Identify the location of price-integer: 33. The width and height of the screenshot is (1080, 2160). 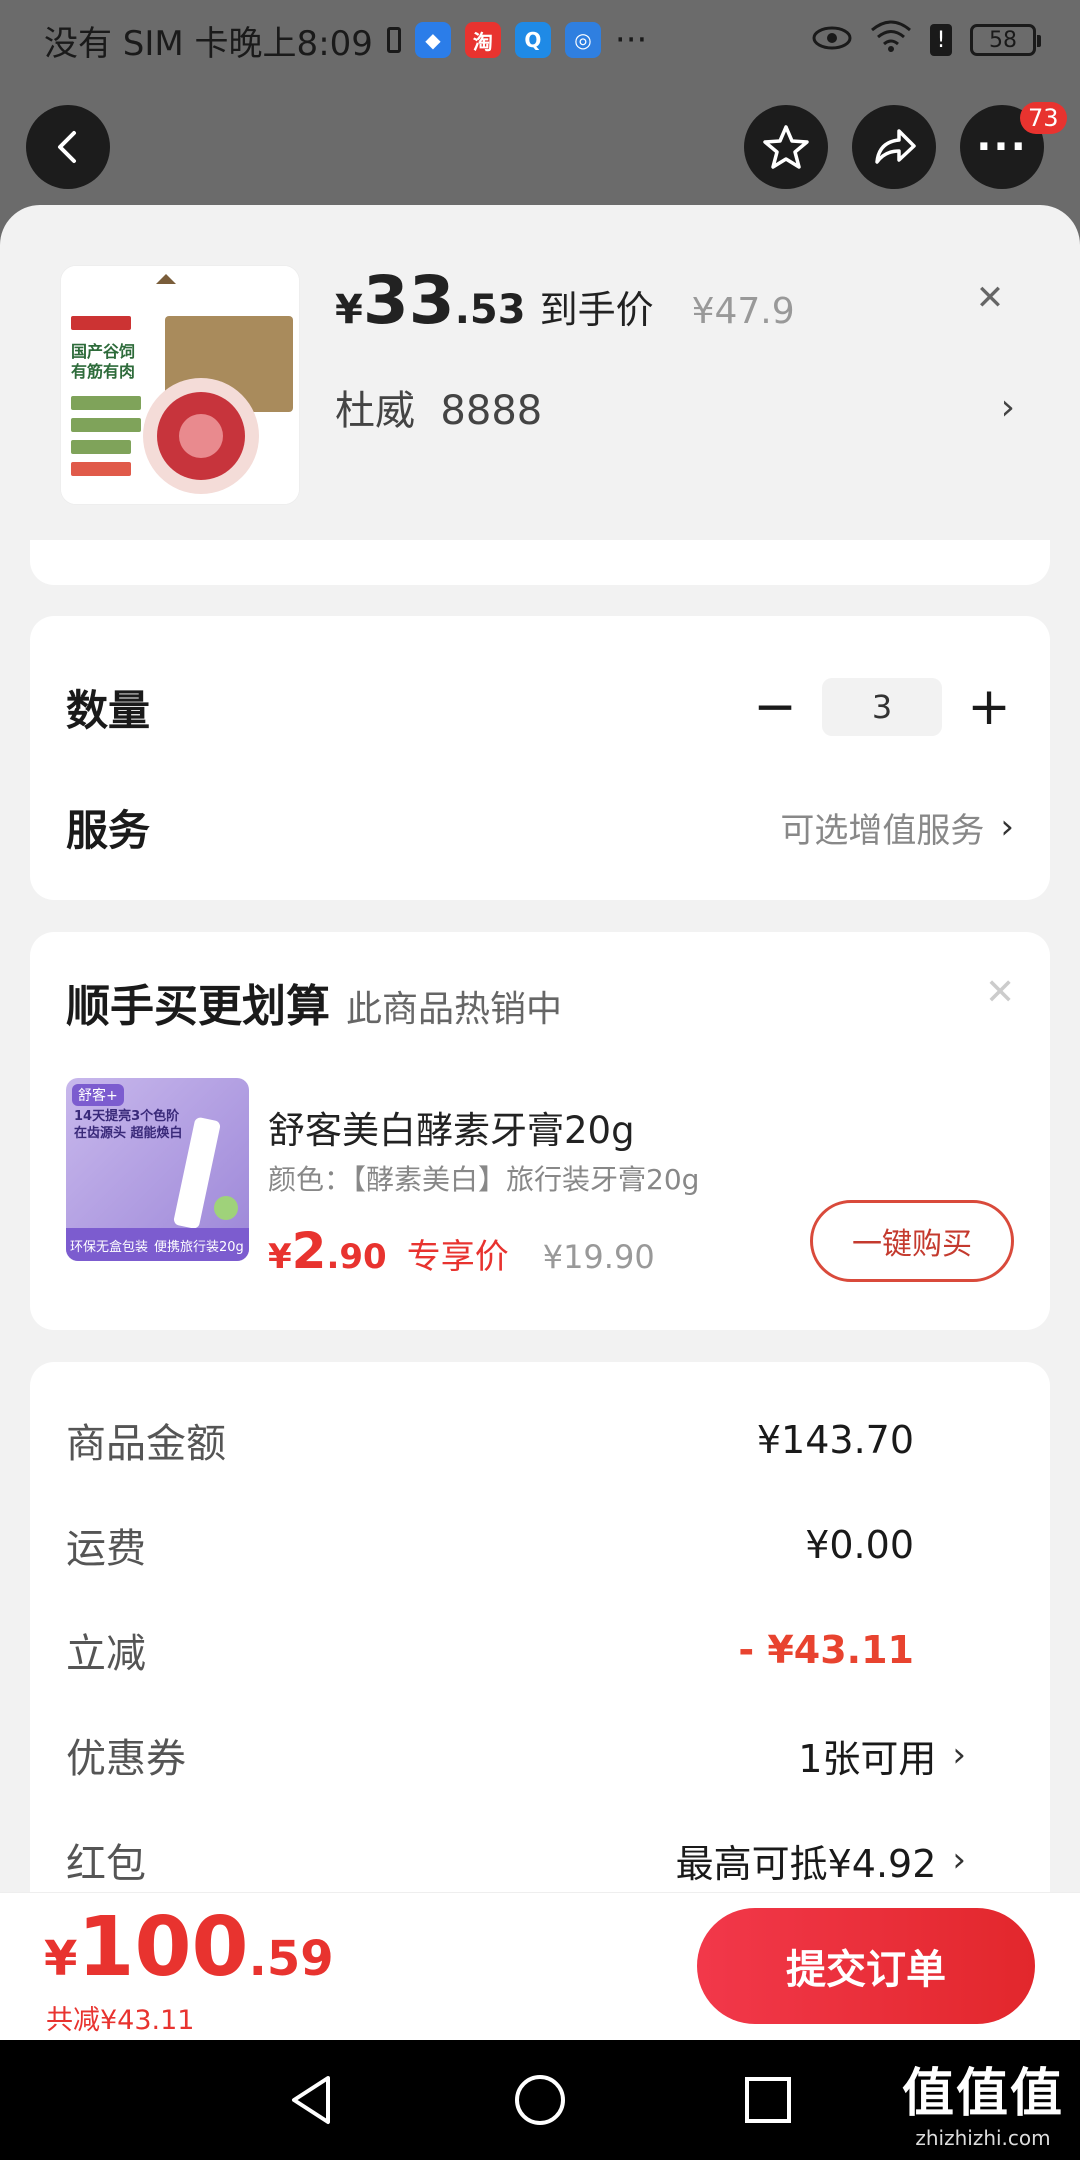
(408, 300).